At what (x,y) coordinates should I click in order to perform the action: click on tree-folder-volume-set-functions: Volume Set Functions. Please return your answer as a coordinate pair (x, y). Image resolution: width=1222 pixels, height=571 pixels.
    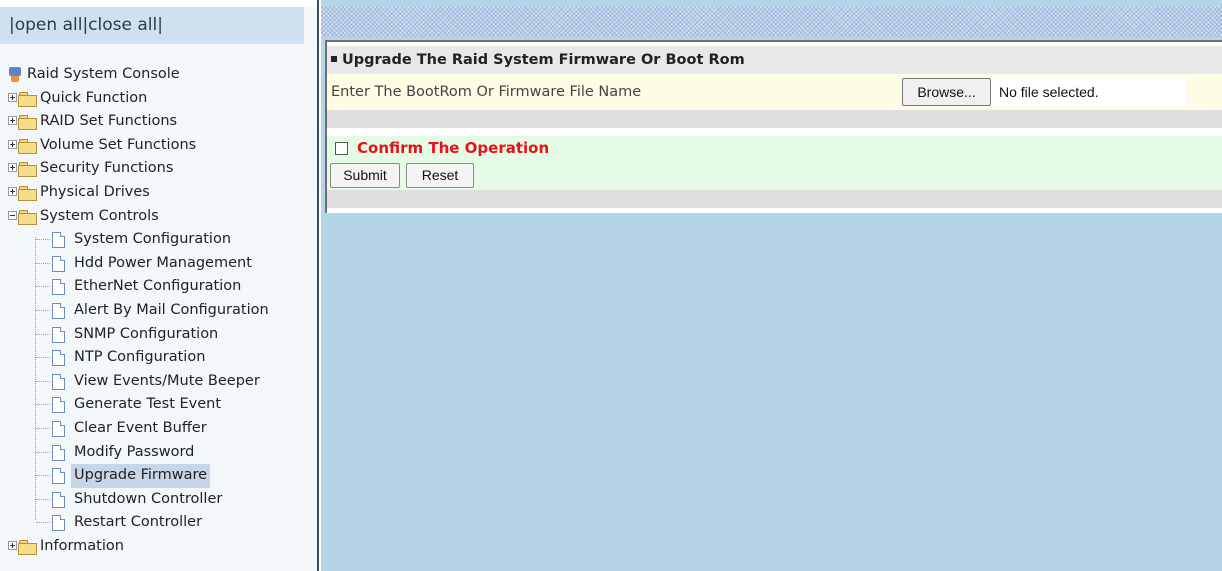
    Looking at the image, I should click on (158, 146).